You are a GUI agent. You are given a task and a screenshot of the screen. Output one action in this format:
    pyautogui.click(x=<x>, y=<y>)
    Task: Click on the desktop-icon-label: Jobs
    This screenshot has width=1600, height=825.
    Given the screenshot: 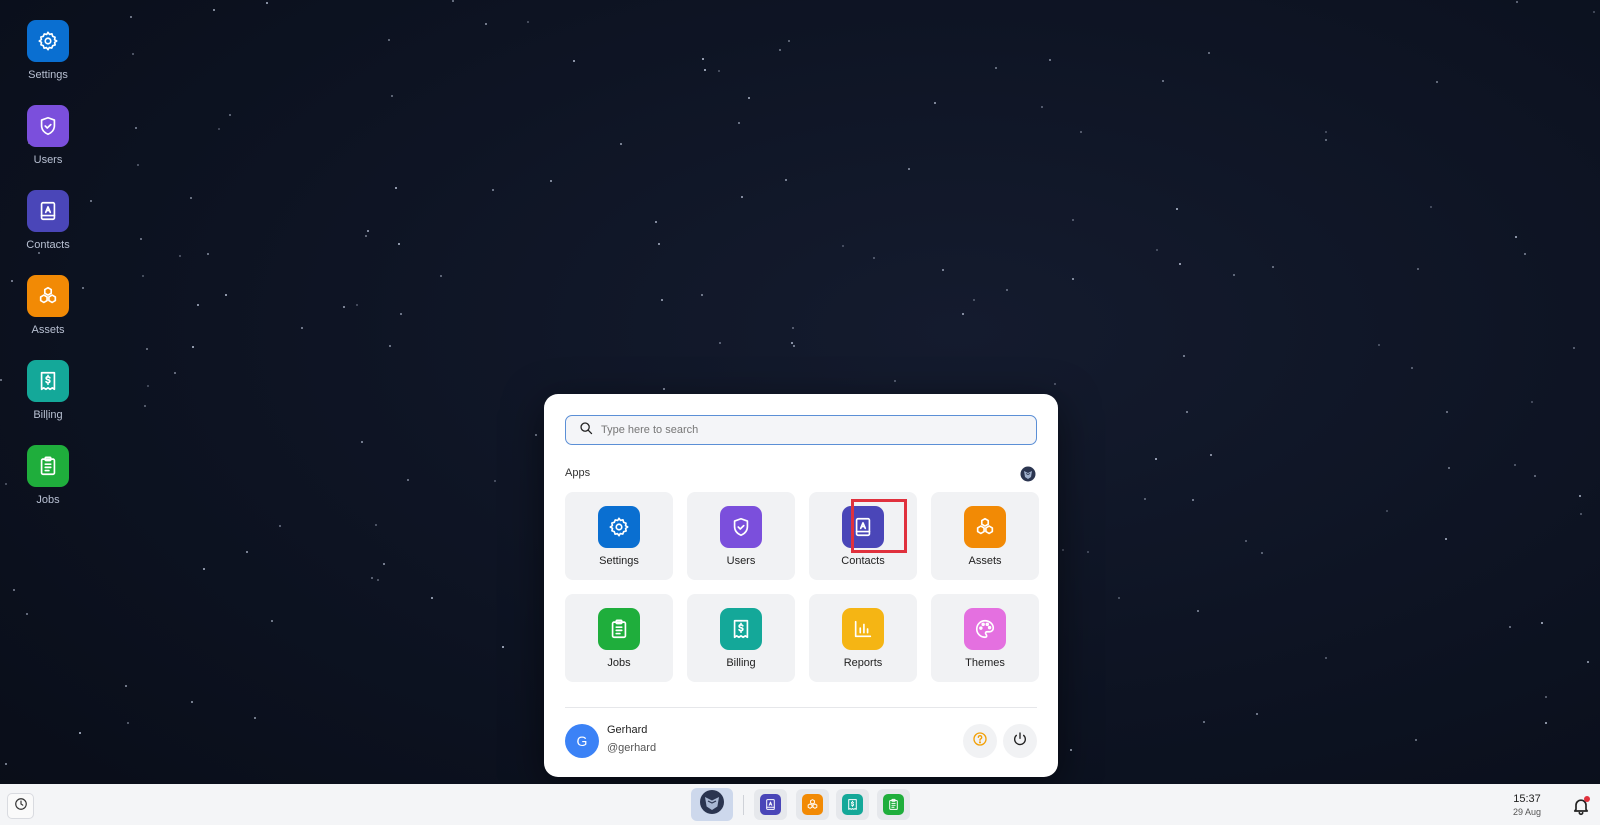 What is the action you would take?
    pyautogui.click(x=48, y=500)
    